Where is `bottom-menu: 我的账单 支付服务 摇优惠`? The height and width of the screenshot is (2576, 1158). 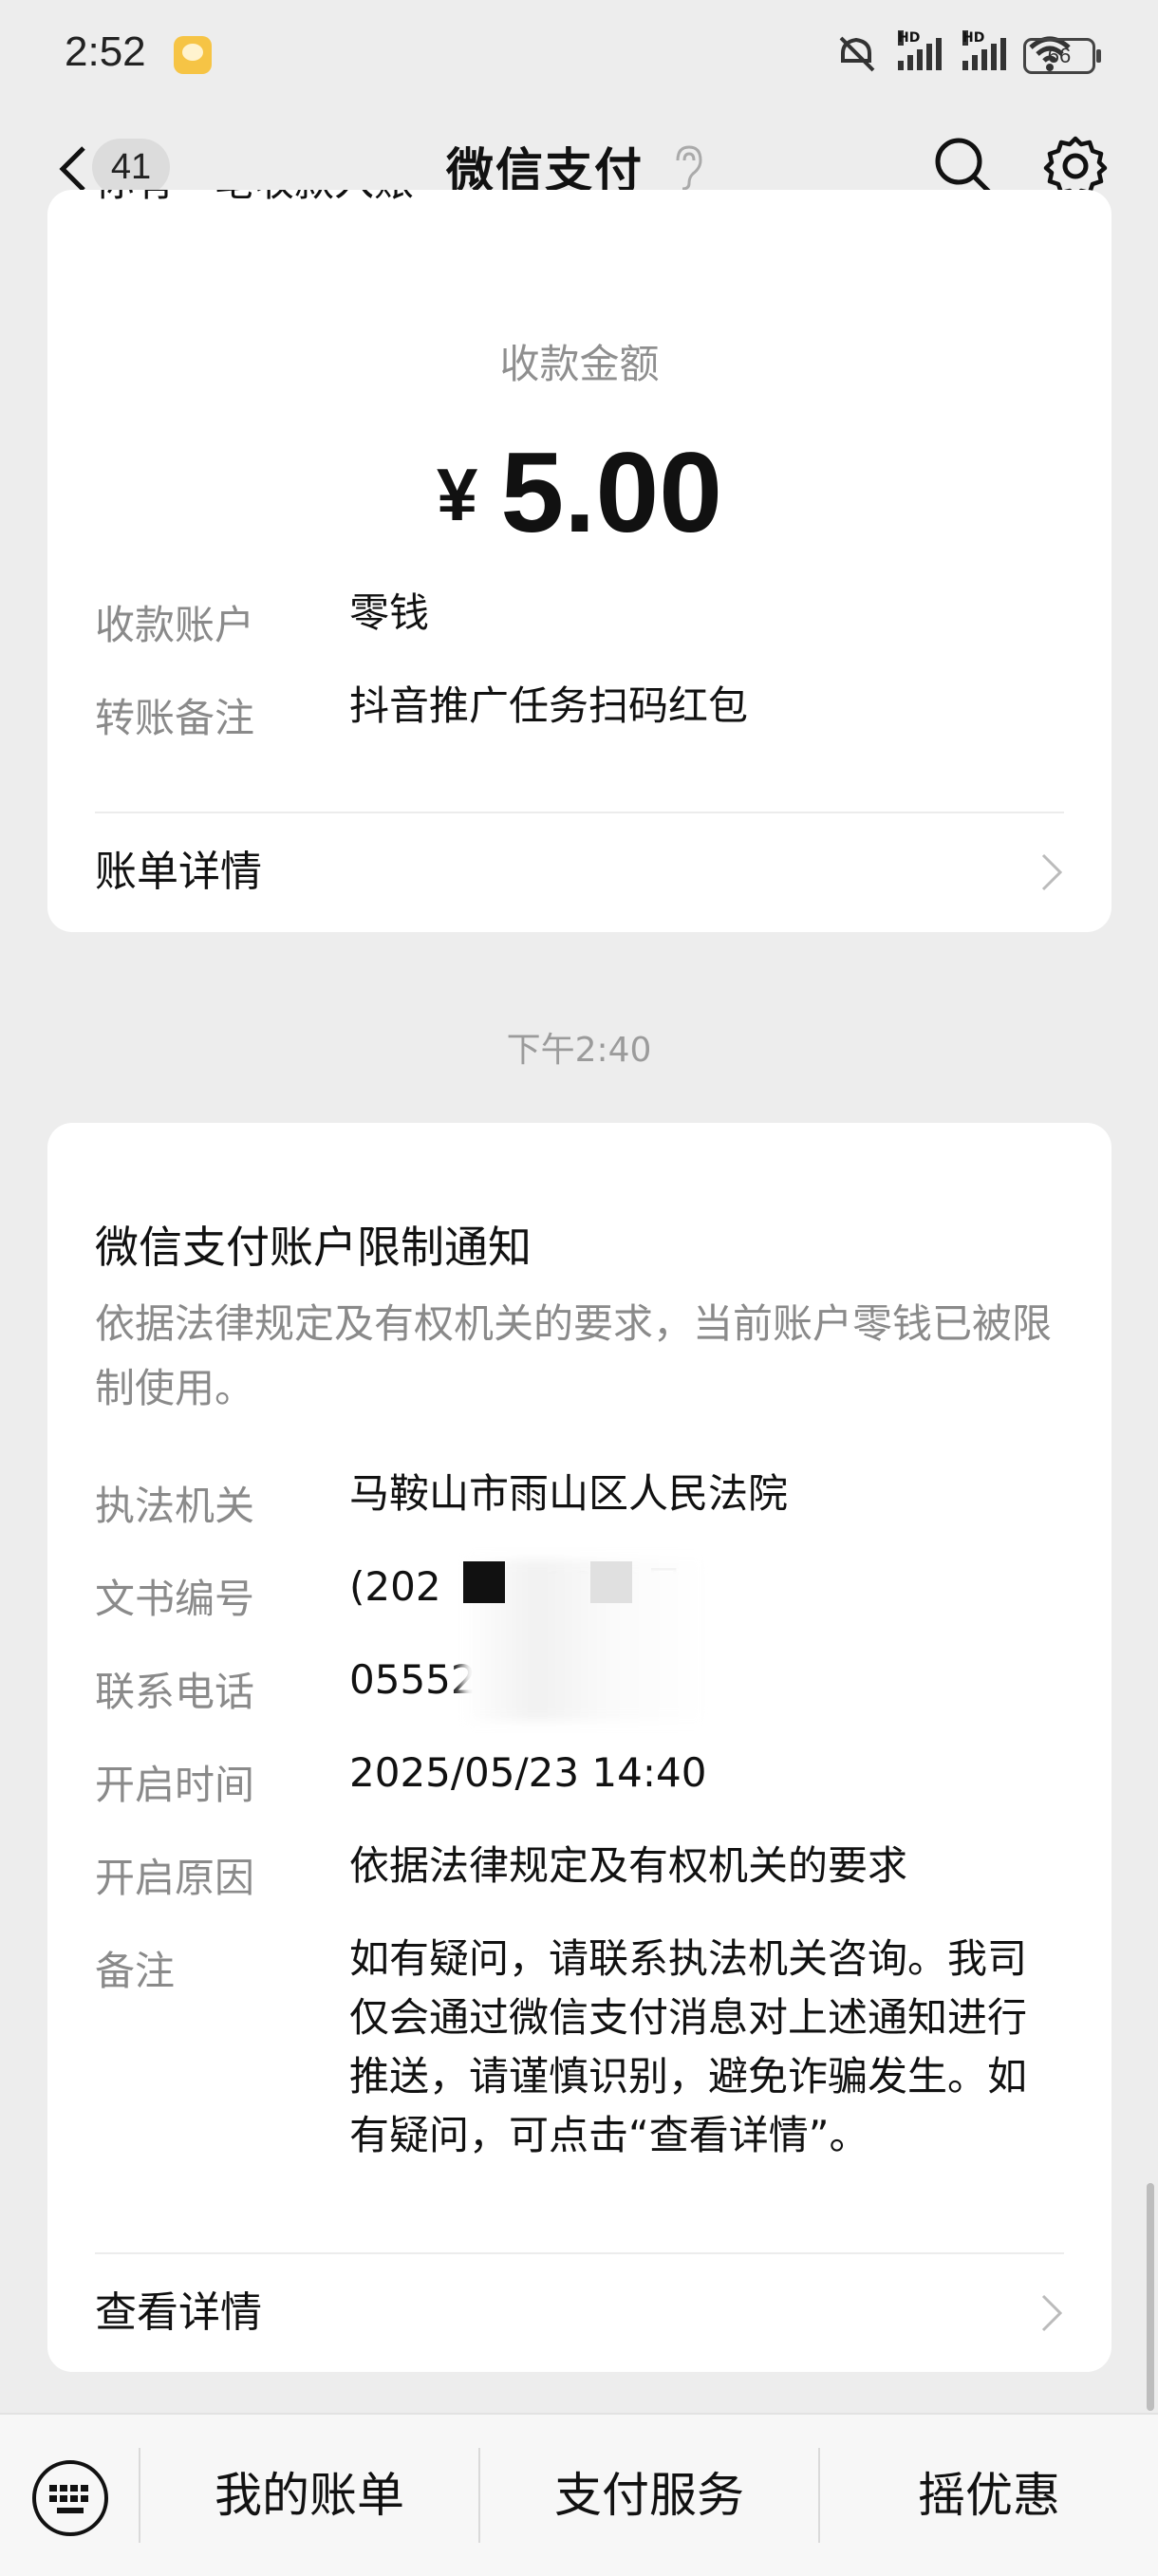
bottom-menu: 我的账单 支付服务 摇优惠 is located at coordinates (579, 2494).